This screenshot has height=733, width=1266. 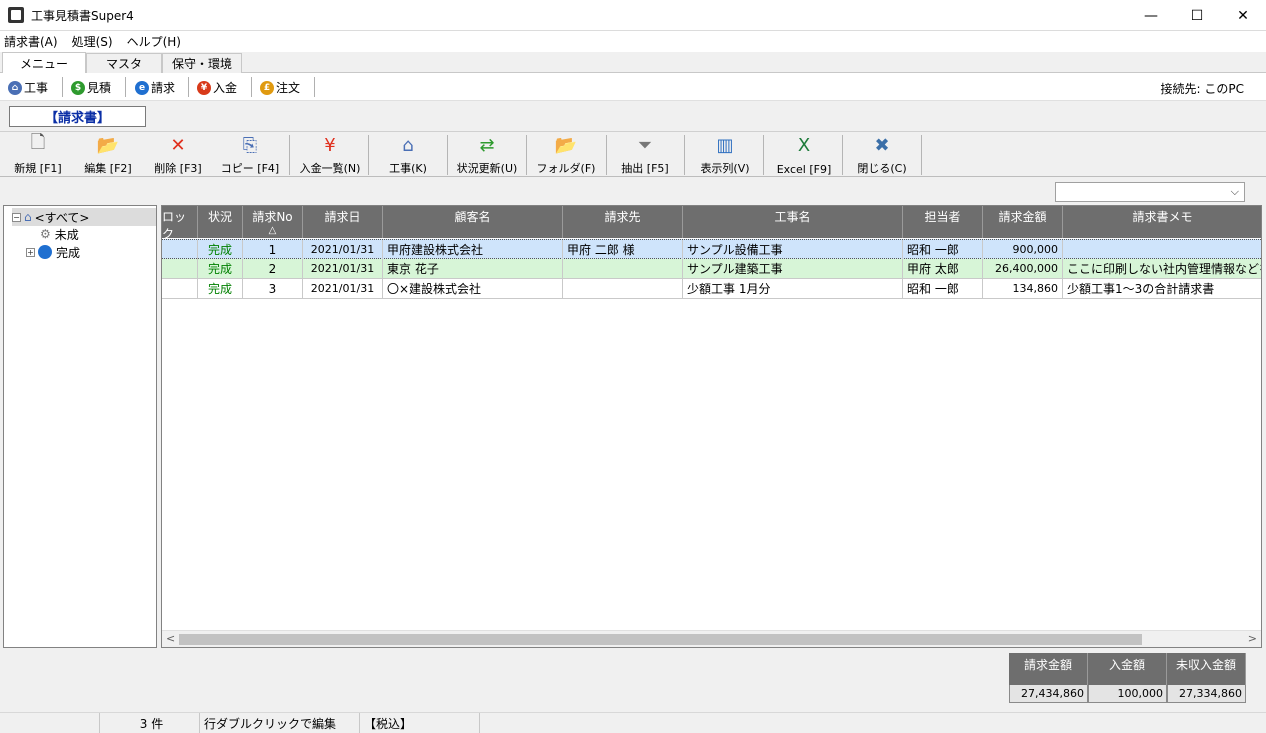 I want to click on delete-button: ✕ 削除 [F3], so click(x=178, y=155).